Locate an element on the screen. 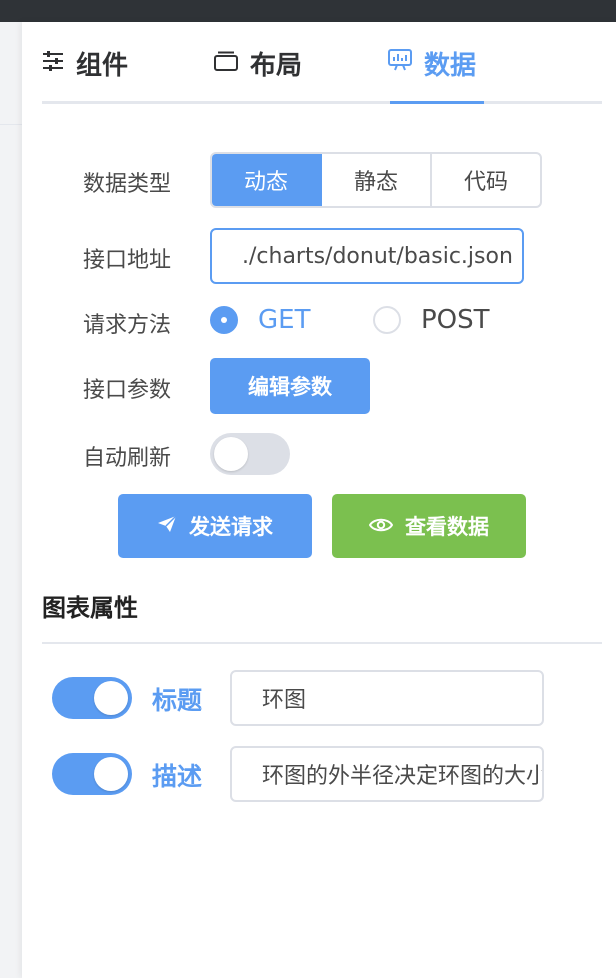 This screenshot has height=978, width=616. api-url-input is located at coordinates (367, 256).